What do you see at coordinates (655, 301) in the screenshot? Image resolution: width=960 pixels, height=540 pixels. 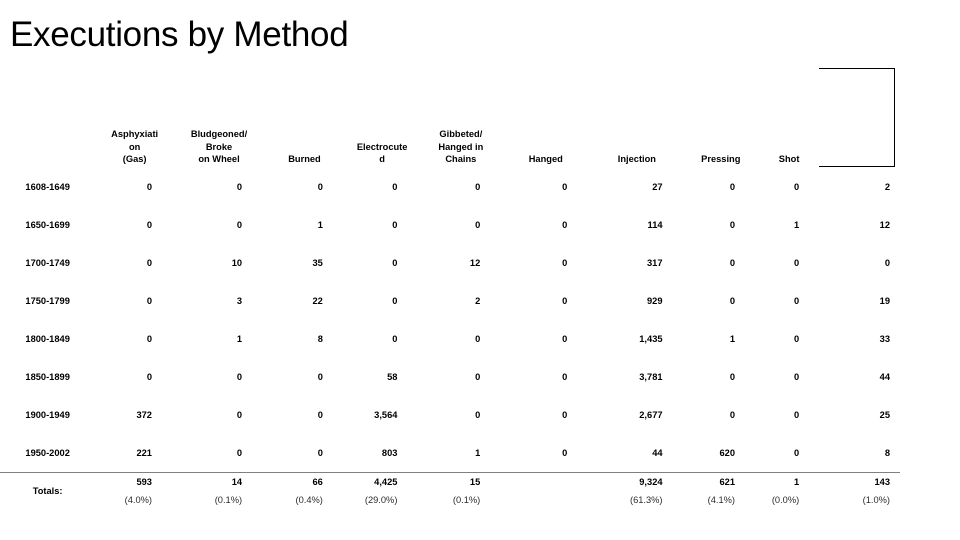 I see `cell-injection: 929` at bounding box center [655, 301].